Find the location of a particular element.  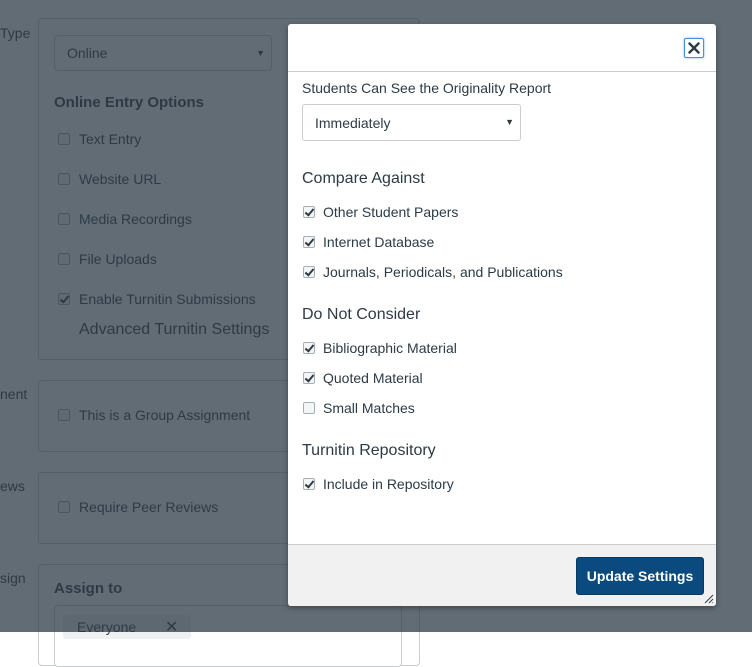

other-student-papers-label: Other Student Papers is located at coordinates (391, 212).